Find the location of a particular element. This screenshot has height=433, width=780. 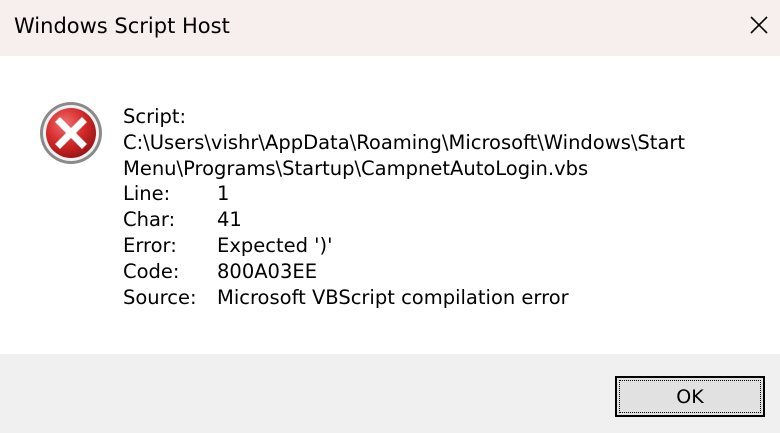

window-title: Windows Script Host is located at coordinates (122, 26).